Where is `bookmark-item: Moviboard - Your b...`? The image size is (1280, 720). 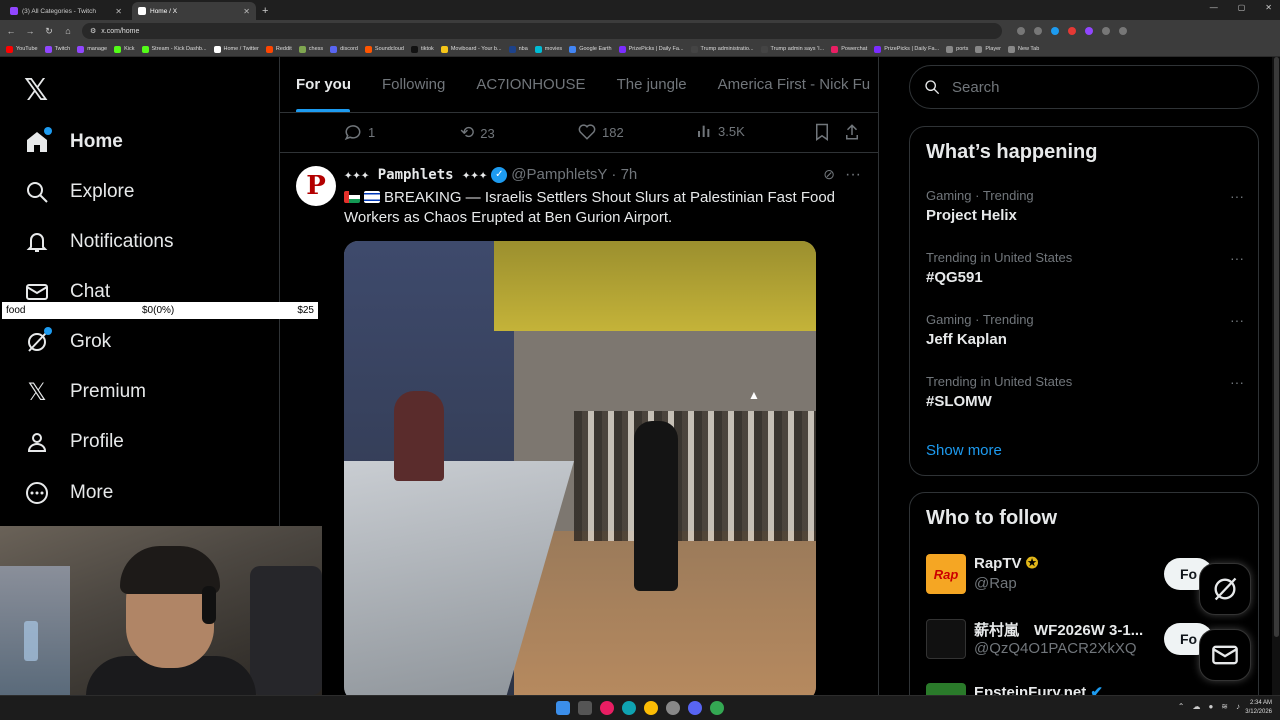
bookmark-item: Moviboard - Your b... is located at coordinates (471, 49).